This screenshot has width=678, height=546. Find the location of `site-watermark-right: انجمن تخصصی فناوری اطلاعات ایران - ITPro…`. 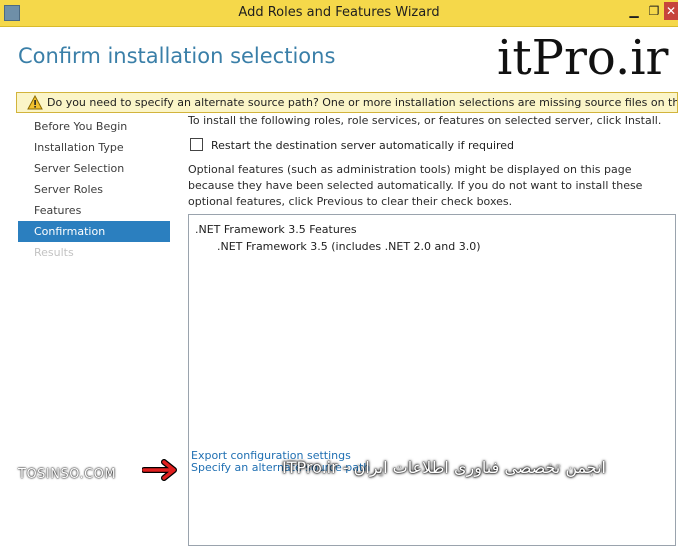

site-watermark-right: انجمن تخصصی فناوری اطلاعات ایران - ITPro… is located at coordinates (444, 467).